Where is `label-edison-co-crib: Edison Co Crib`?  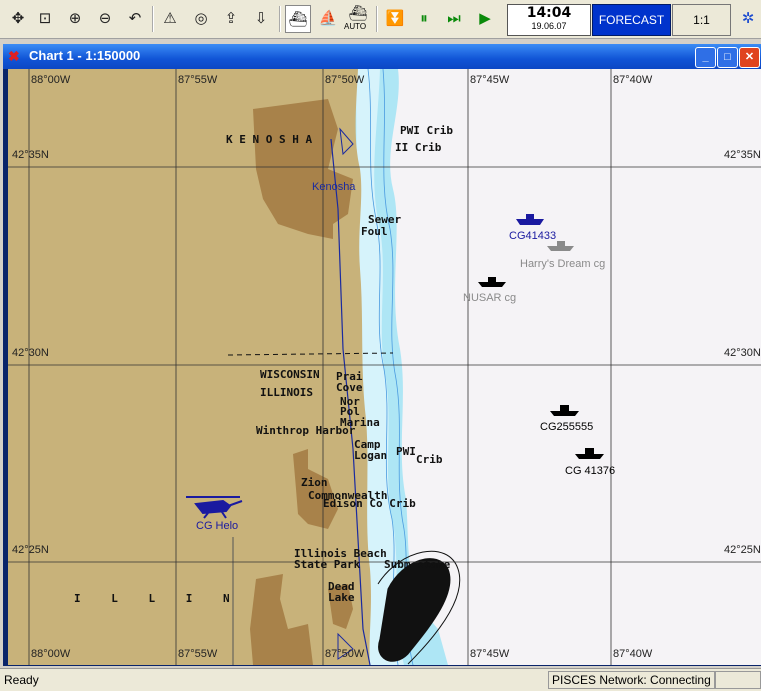
label-edison-co-crib: Edison Co Crib is located at coordinates (369, 503).